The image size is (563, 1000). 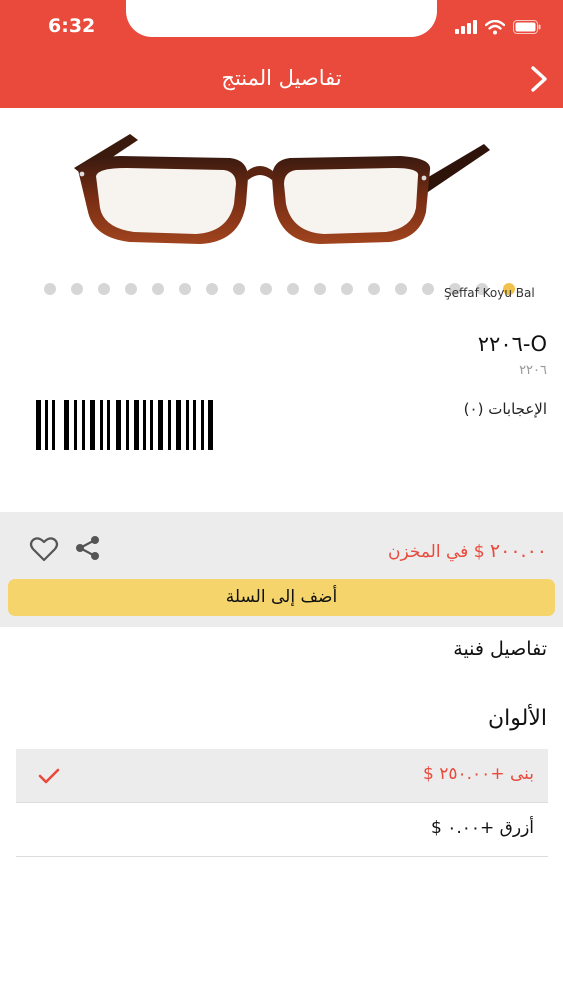 What do you see at coordinates (495, 26) in the screenshot?
I see `wifi-icon` at bounding box center [495, 26].